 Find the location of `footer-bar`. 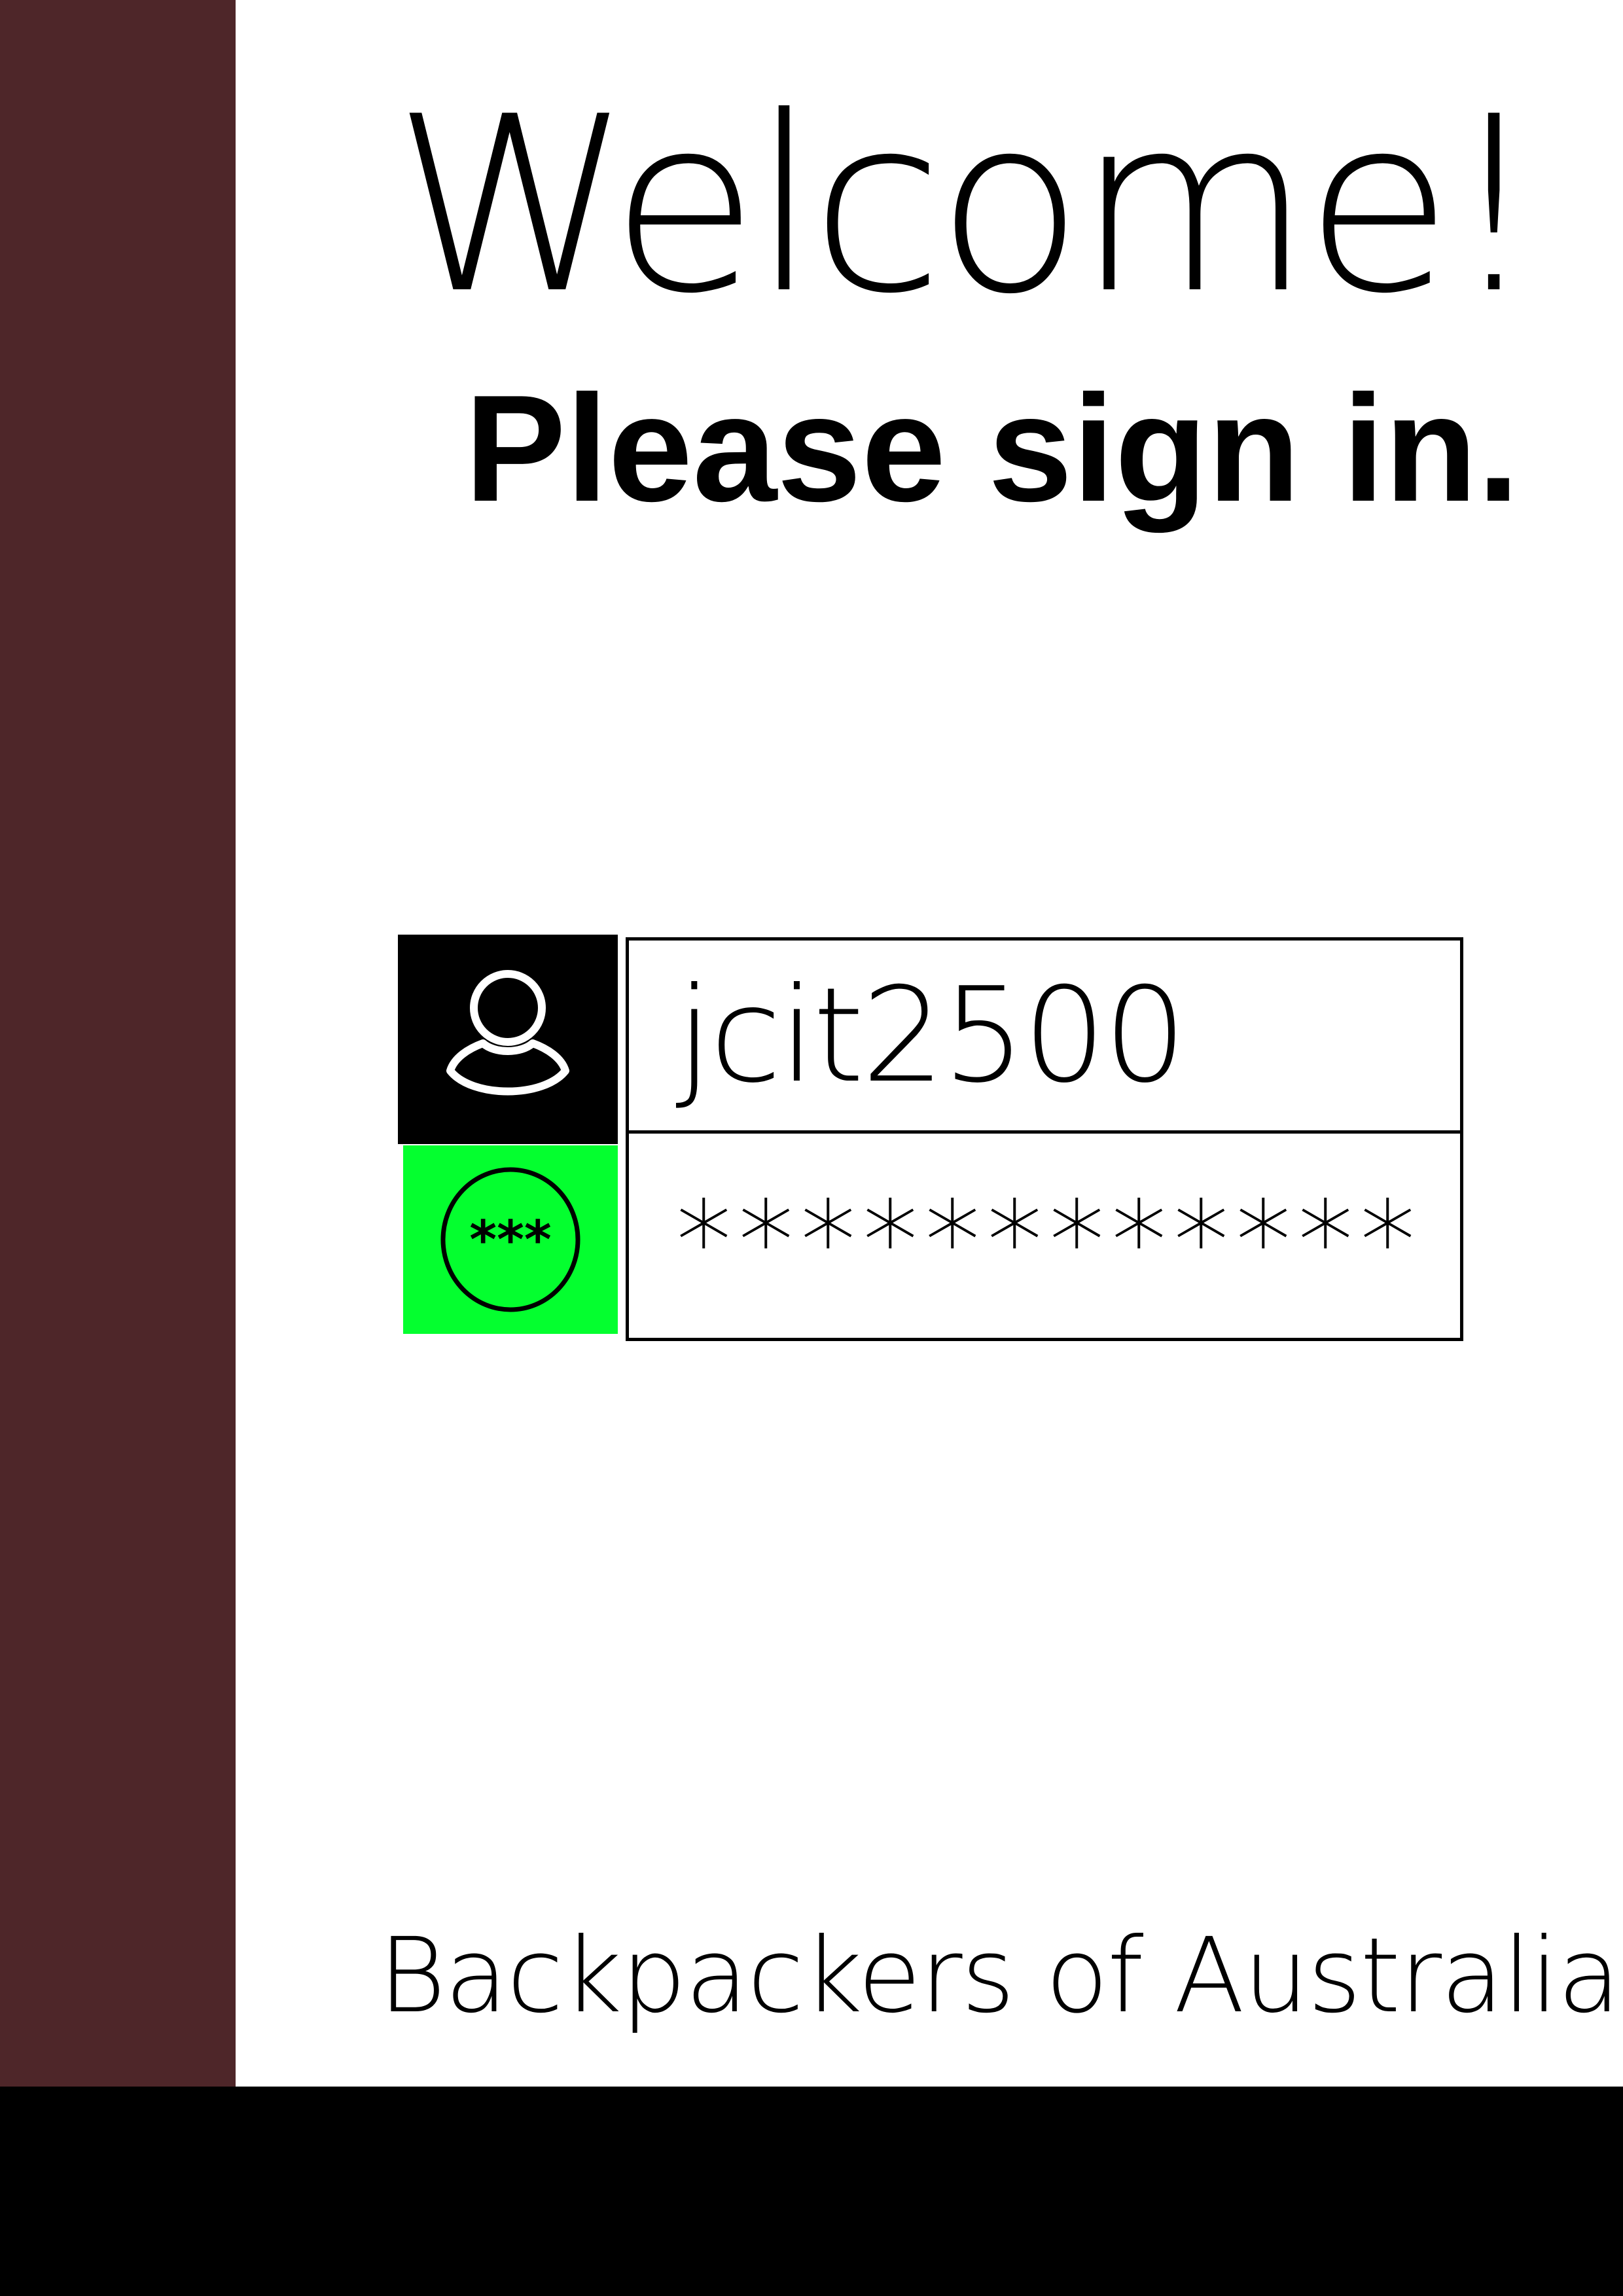

footer-bar is located at coordinates (811, 2191).